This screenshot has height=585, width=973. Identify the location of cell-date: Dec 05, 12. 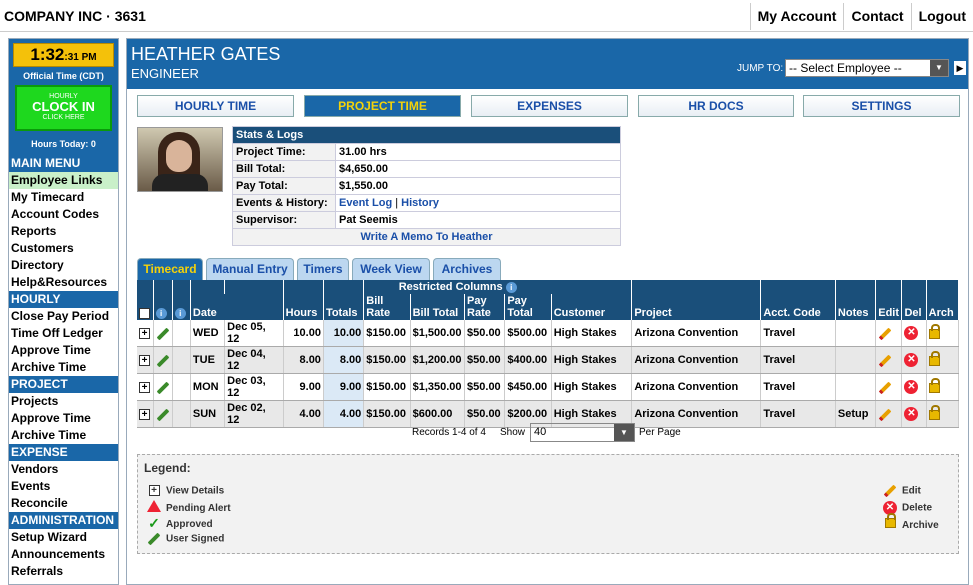
(254, 333).